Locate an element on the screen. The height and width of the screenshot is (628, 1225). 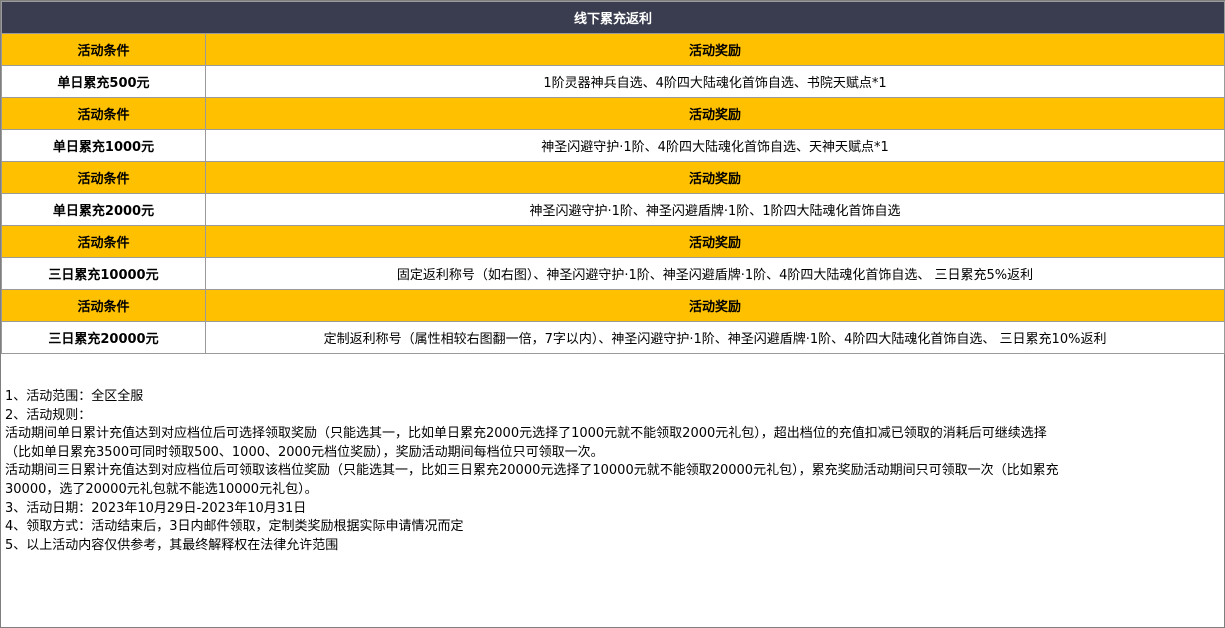
condition-cell: 单日累充2000元 is located at coordinates (103, 209).